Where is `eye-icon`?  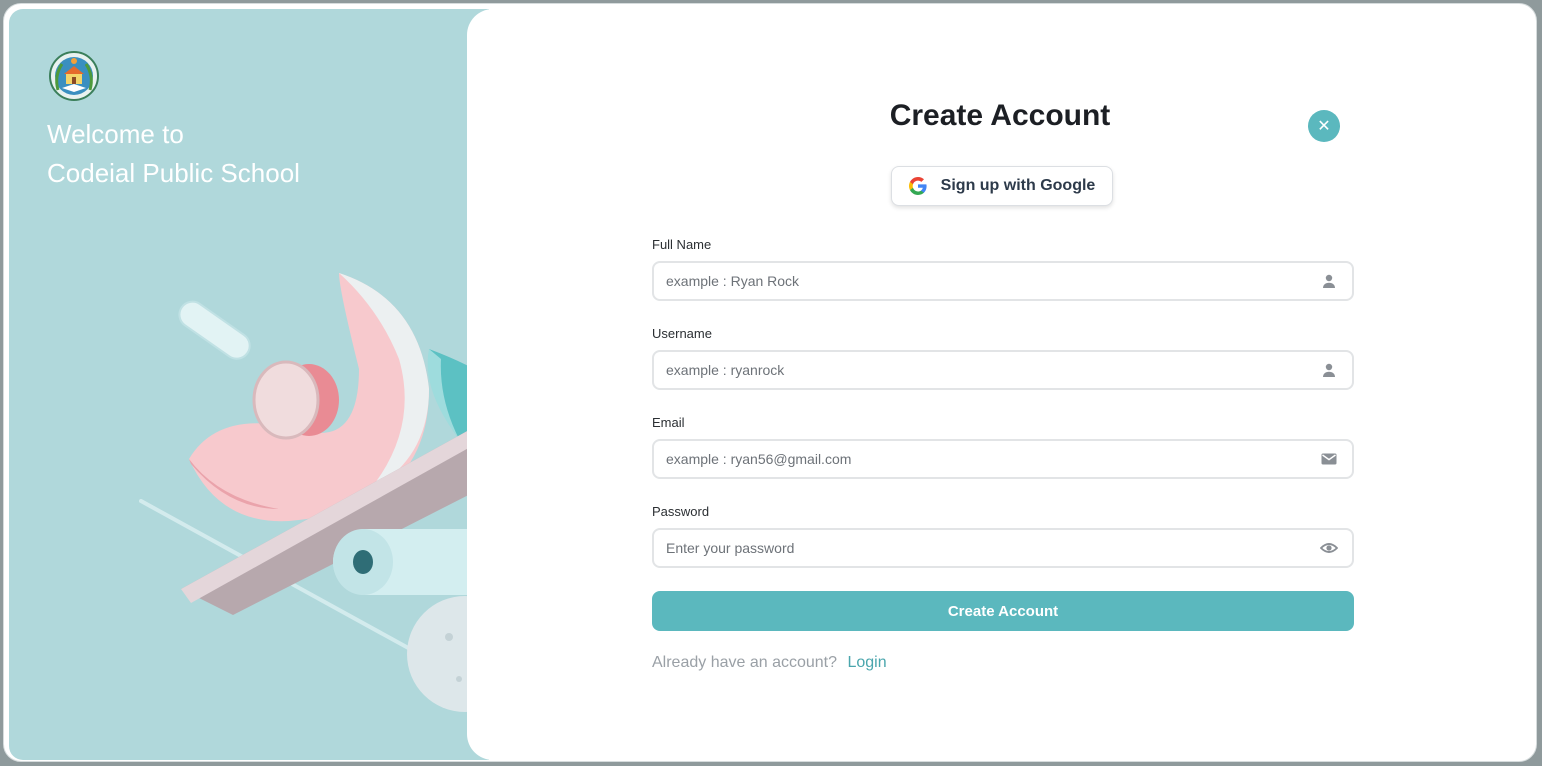 eye-icon is located at coordinates (1329, 548).